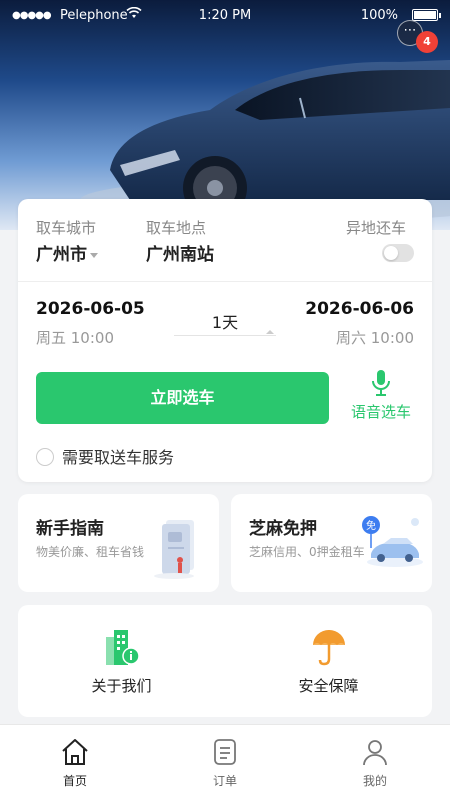  Describe the element at coordinates (224, 781) in the screenshot. I see `tab-label: 订单` at that location.